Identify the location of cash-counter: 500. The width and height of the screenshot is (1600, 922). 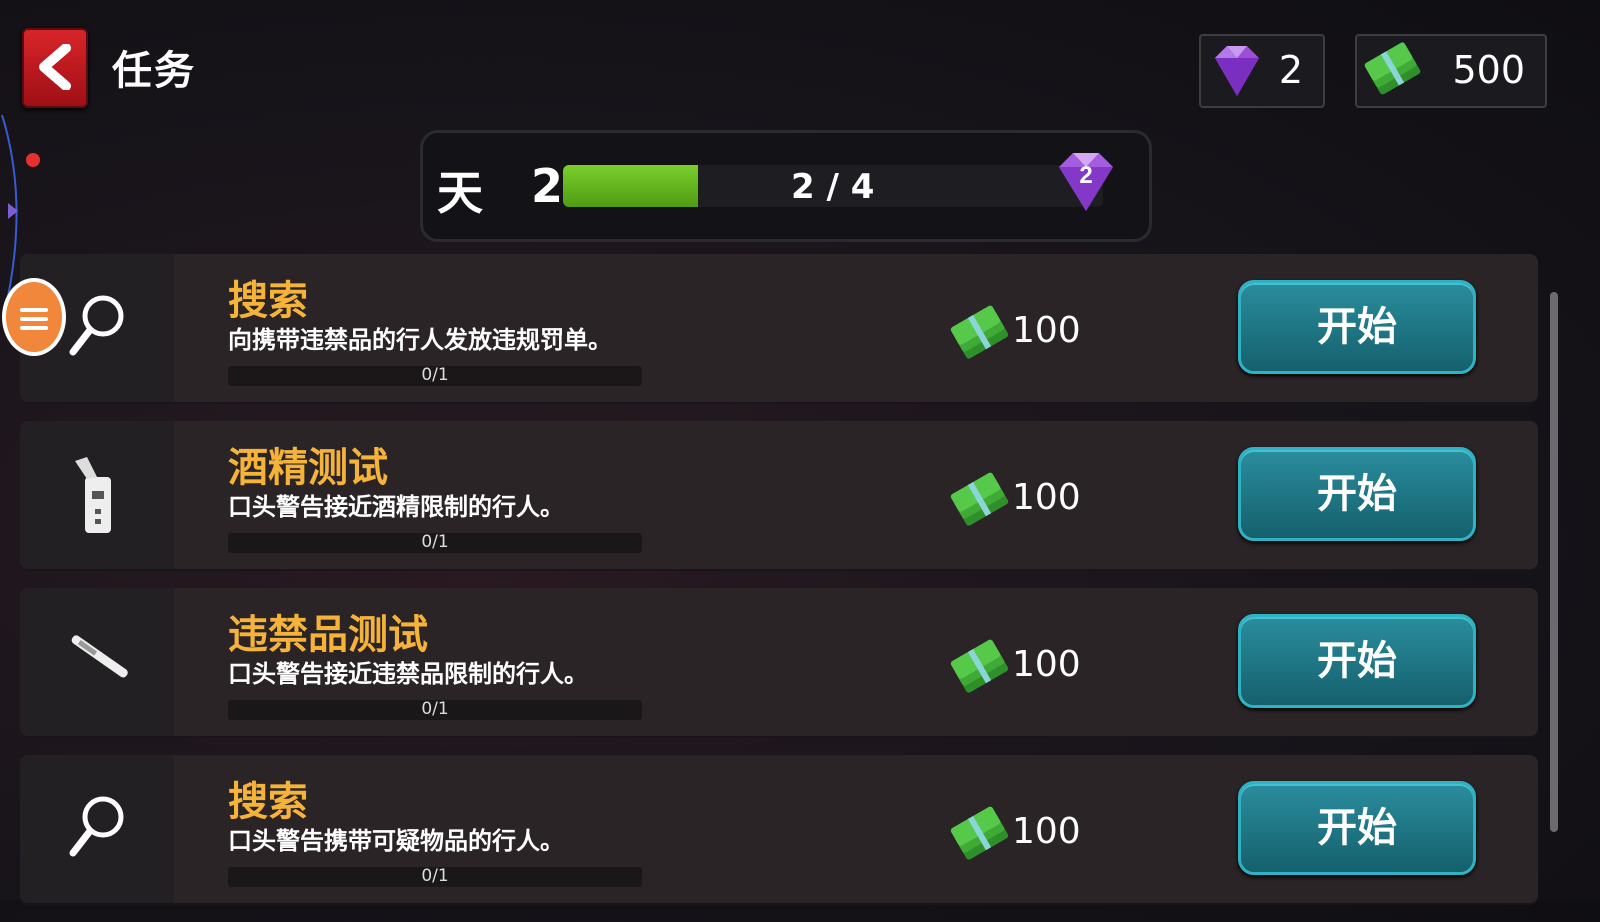
(1451, 71).